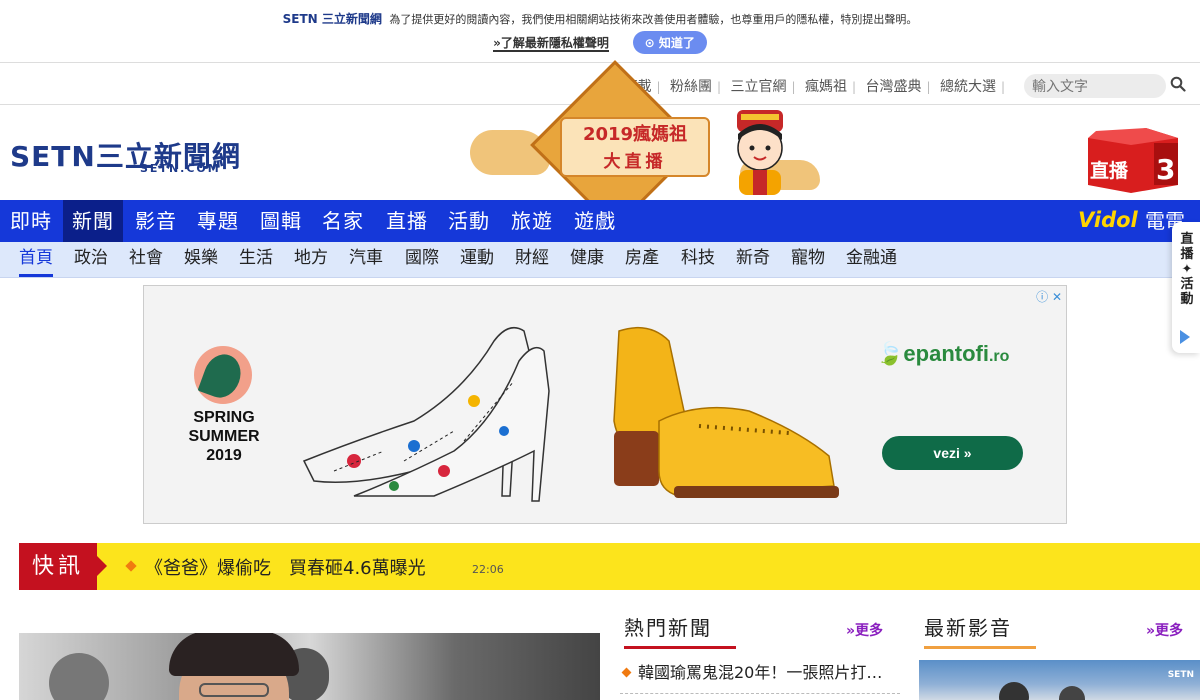 This screenshot has width=1200, height=700. What do you see at coordinates (635, 162) in the screenshot?
I see `banner-subtitle: 大直播` at bounding box center [635, 162].